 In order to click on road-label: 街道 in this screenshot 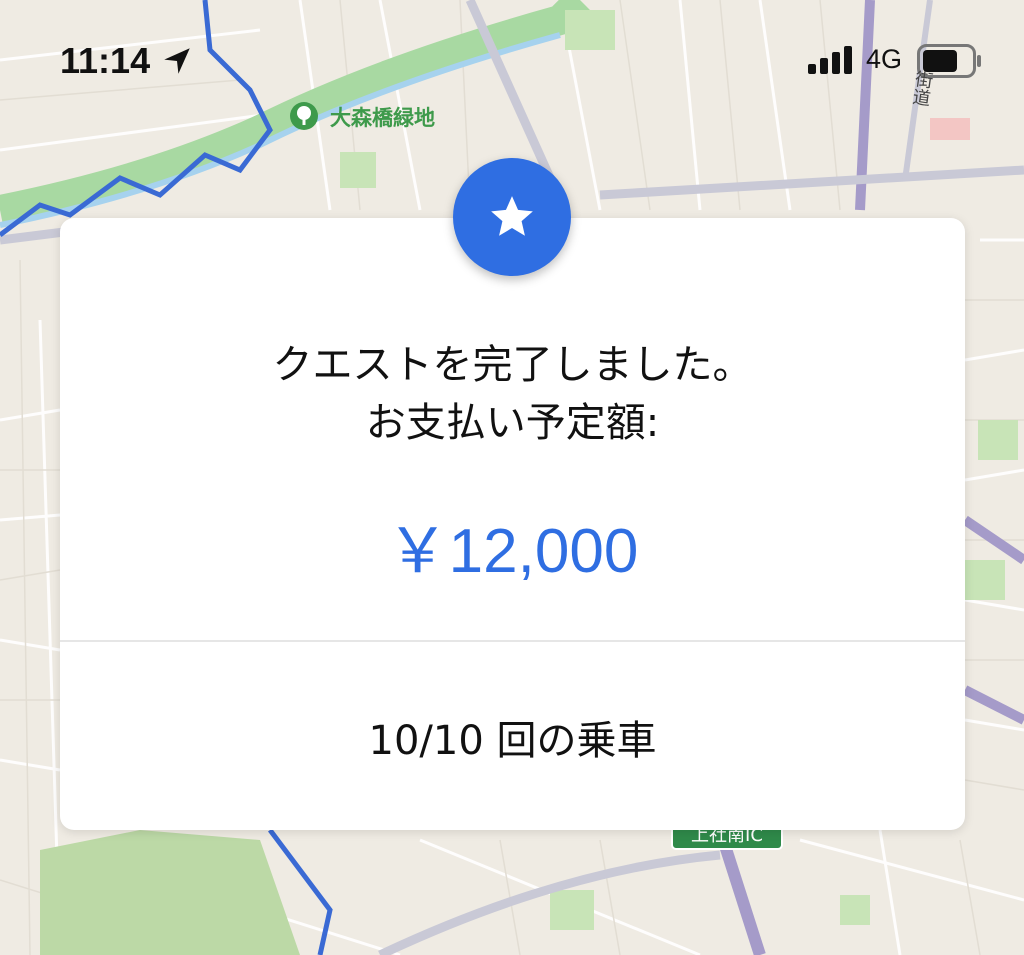, I will do `click(921, 88)`.